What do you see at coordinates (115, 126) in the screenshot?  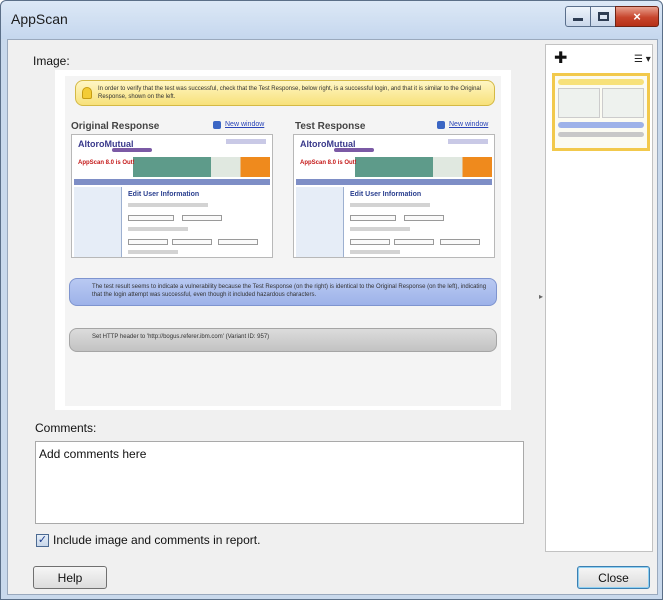 I see `original-response-title: Original Response` at bounding box center [115, 126].